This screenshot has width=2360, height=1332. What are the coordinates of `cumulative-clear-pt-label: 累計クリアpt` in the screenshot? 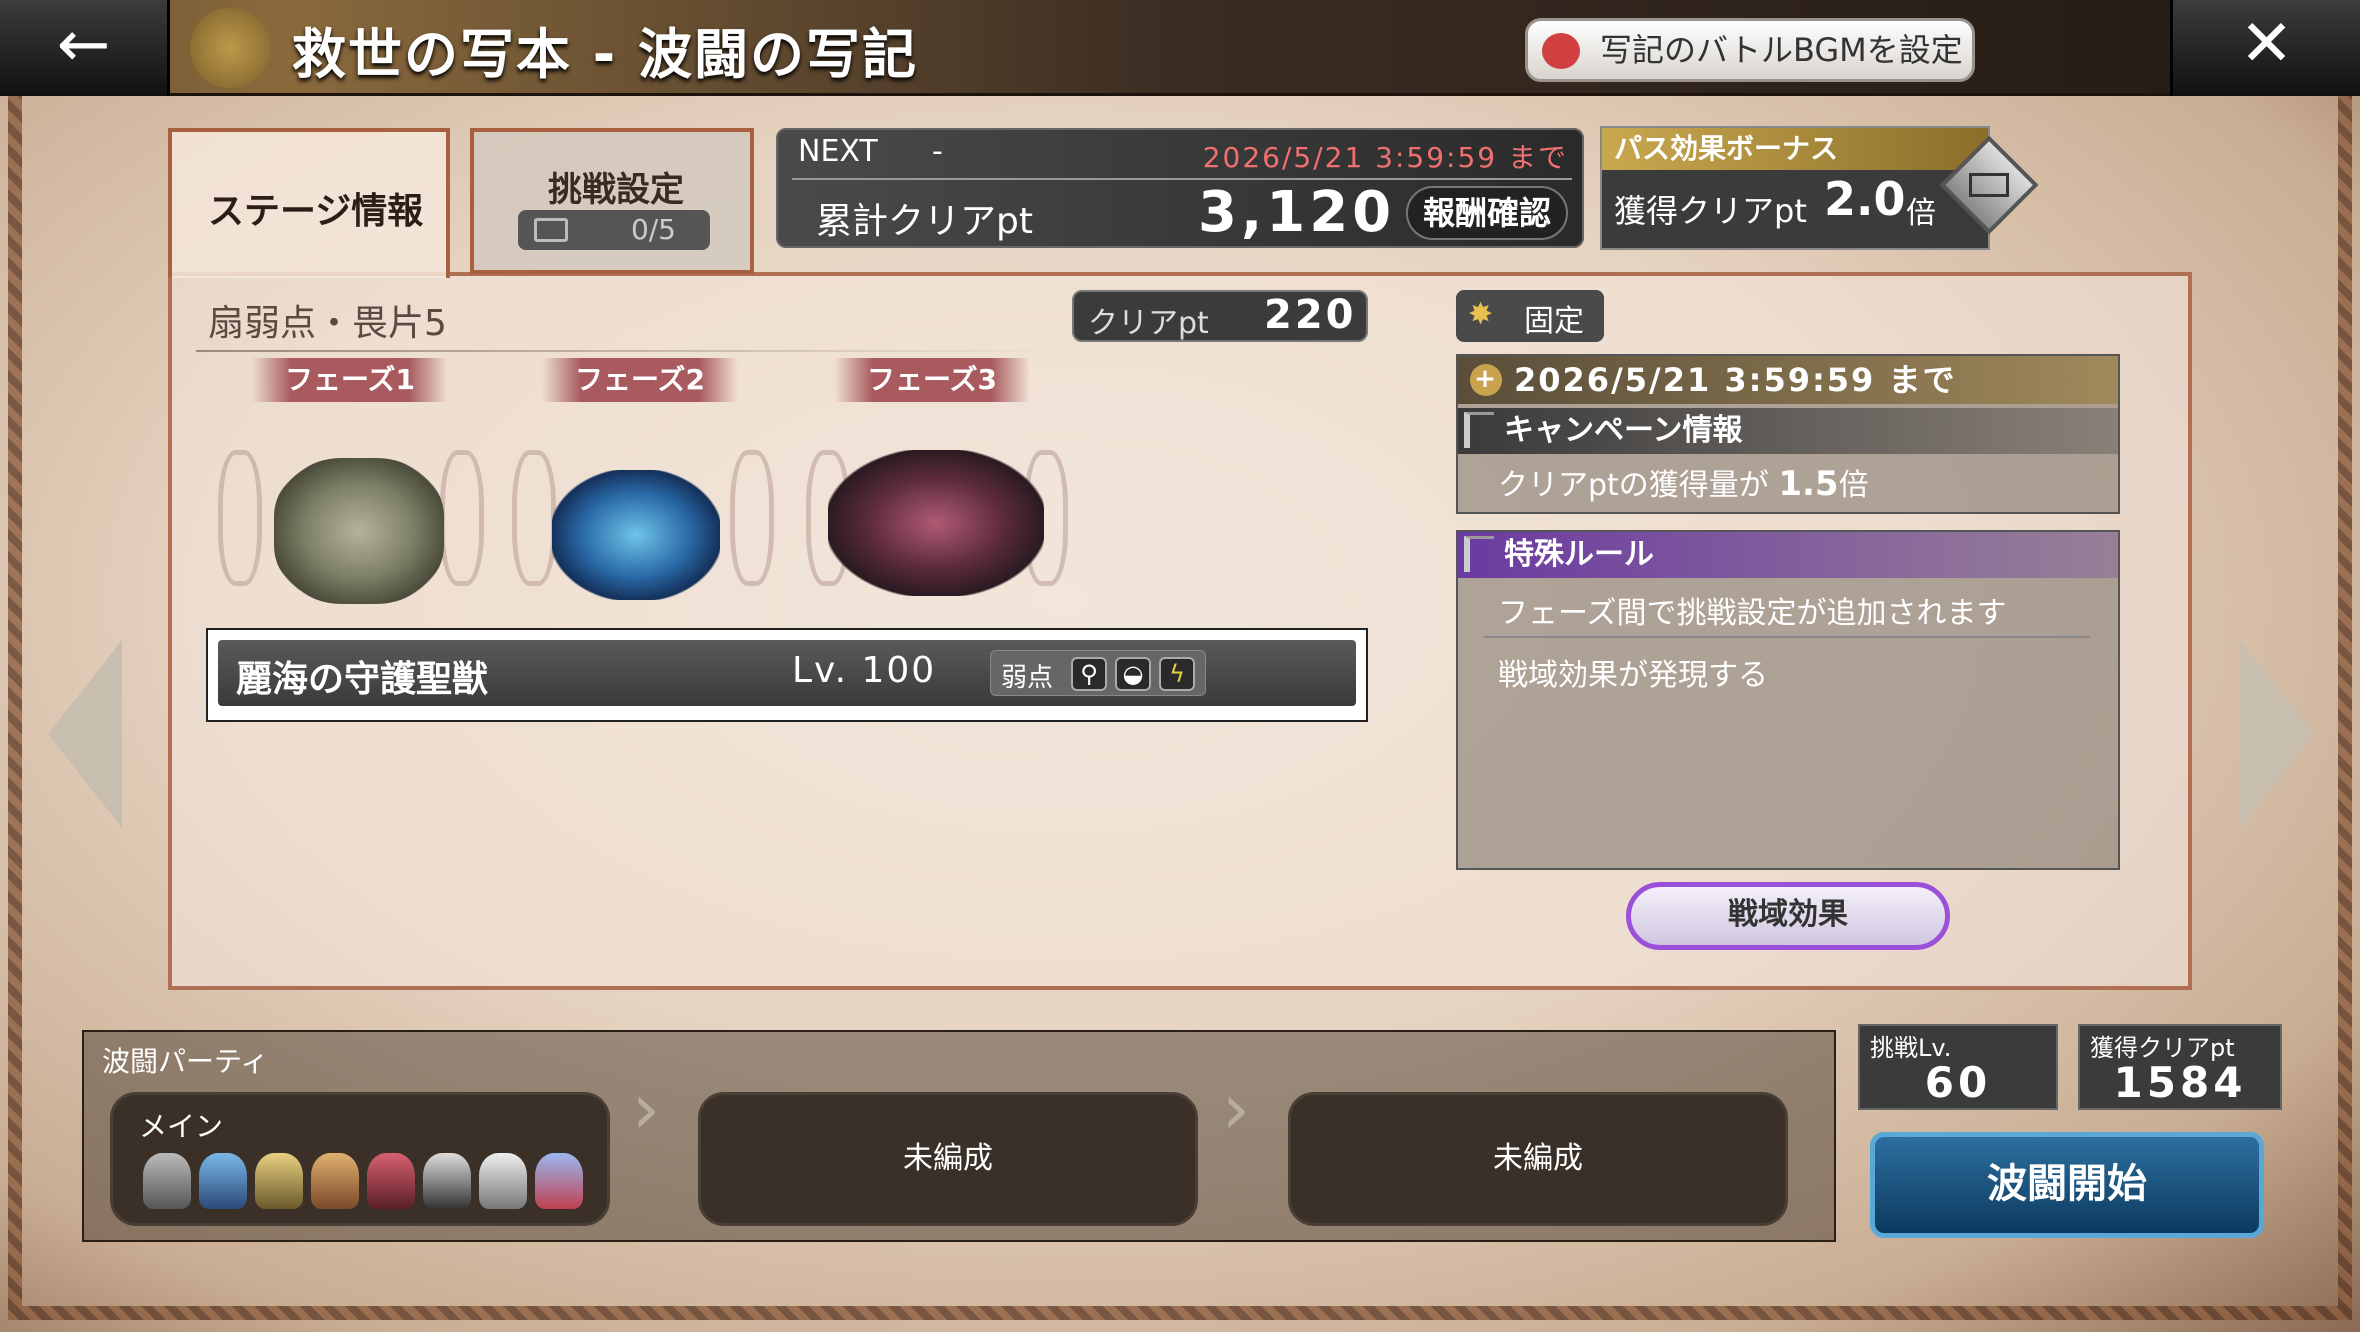 It's located at (924, 221).